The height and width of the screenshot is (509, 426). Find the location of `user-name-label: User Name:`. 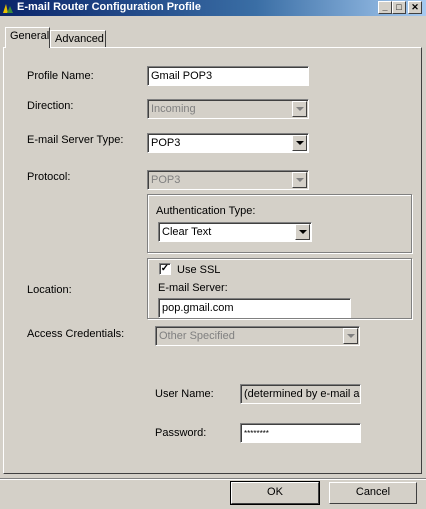

user-name-label: User Name: is located at coordinates (184, 394).